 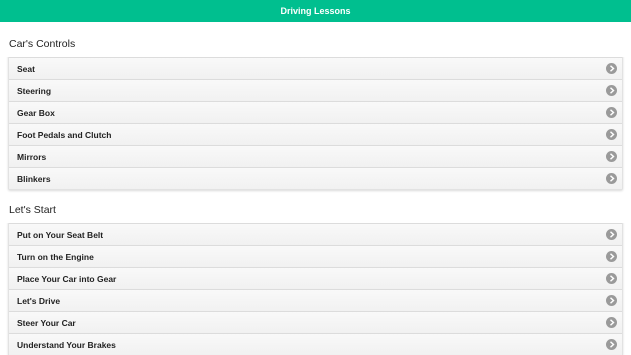 What do you see at coordinates (26, 68) in the screenshot?
I see `list-item-label: Seat` at bounding box center [26, 68].